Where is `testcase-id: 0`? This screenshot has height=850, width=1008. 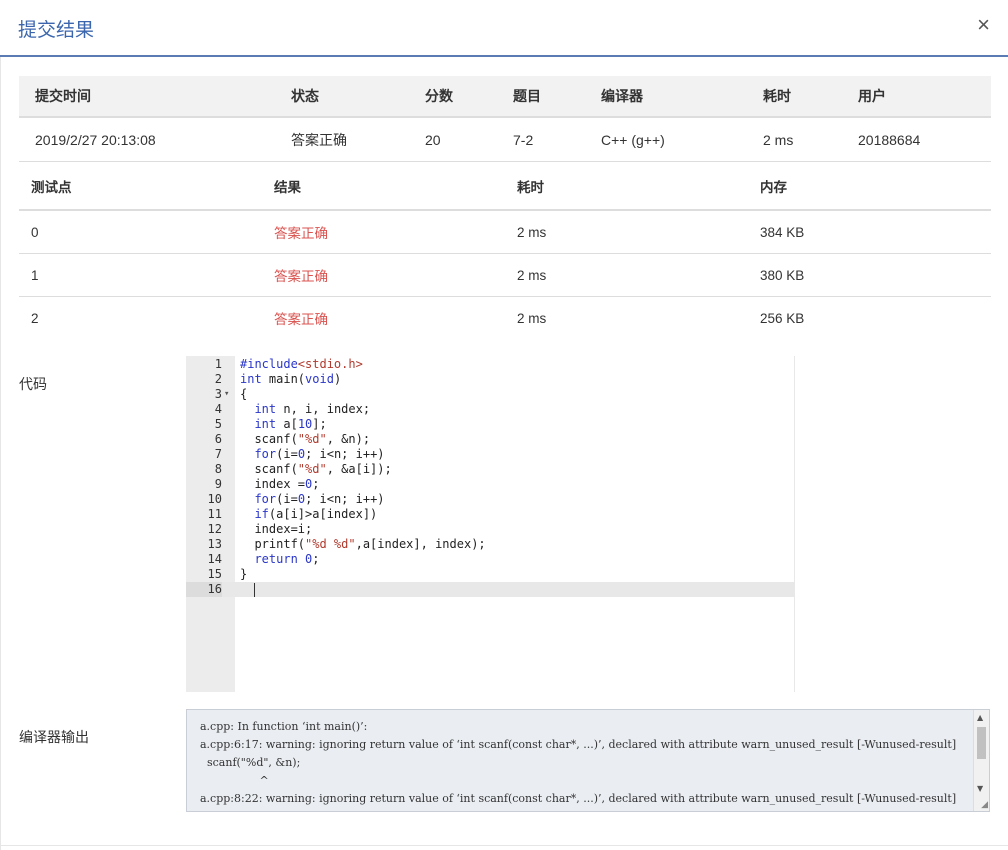
testcase-id: 0 is located at coordinates (140, 232).